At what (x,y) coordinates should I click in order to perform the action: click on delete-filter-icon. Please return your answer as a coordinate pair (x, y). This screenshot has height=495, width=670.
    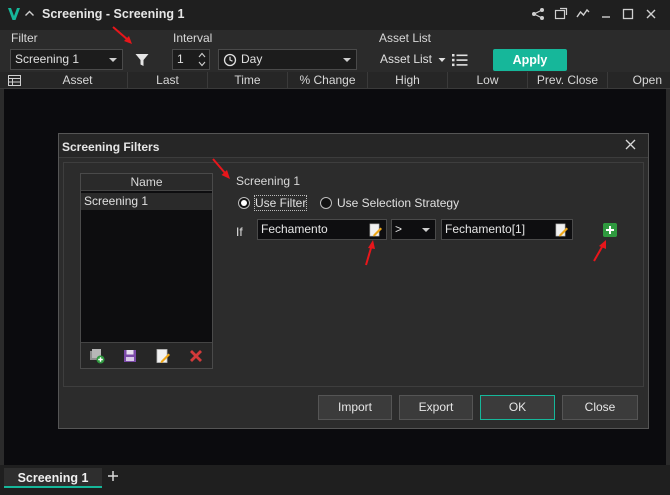
    Looking at the image, I should click on (196, 356).